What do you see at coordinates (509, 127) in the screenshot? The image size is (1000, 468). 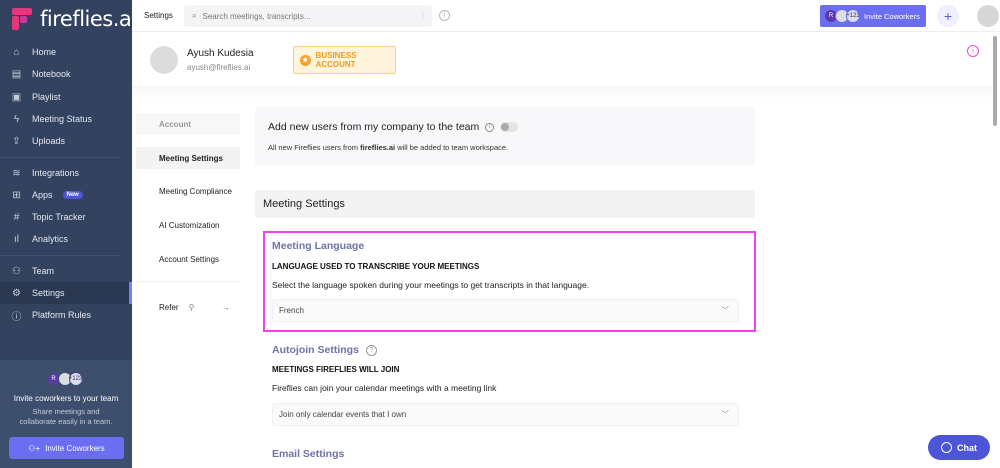 I see `auto-add-toggle` at bounding box center [509, 127].